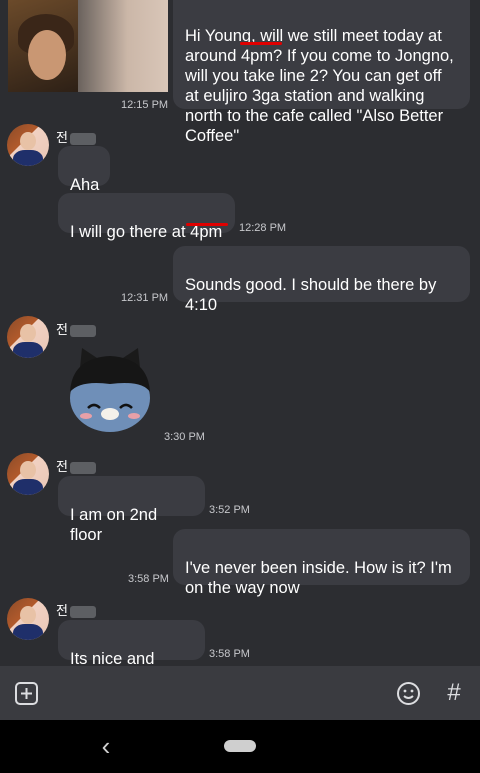 Image resolution: width=480 pixels, height=773 pixels. I want to click on photo-face, so click(47, 55).